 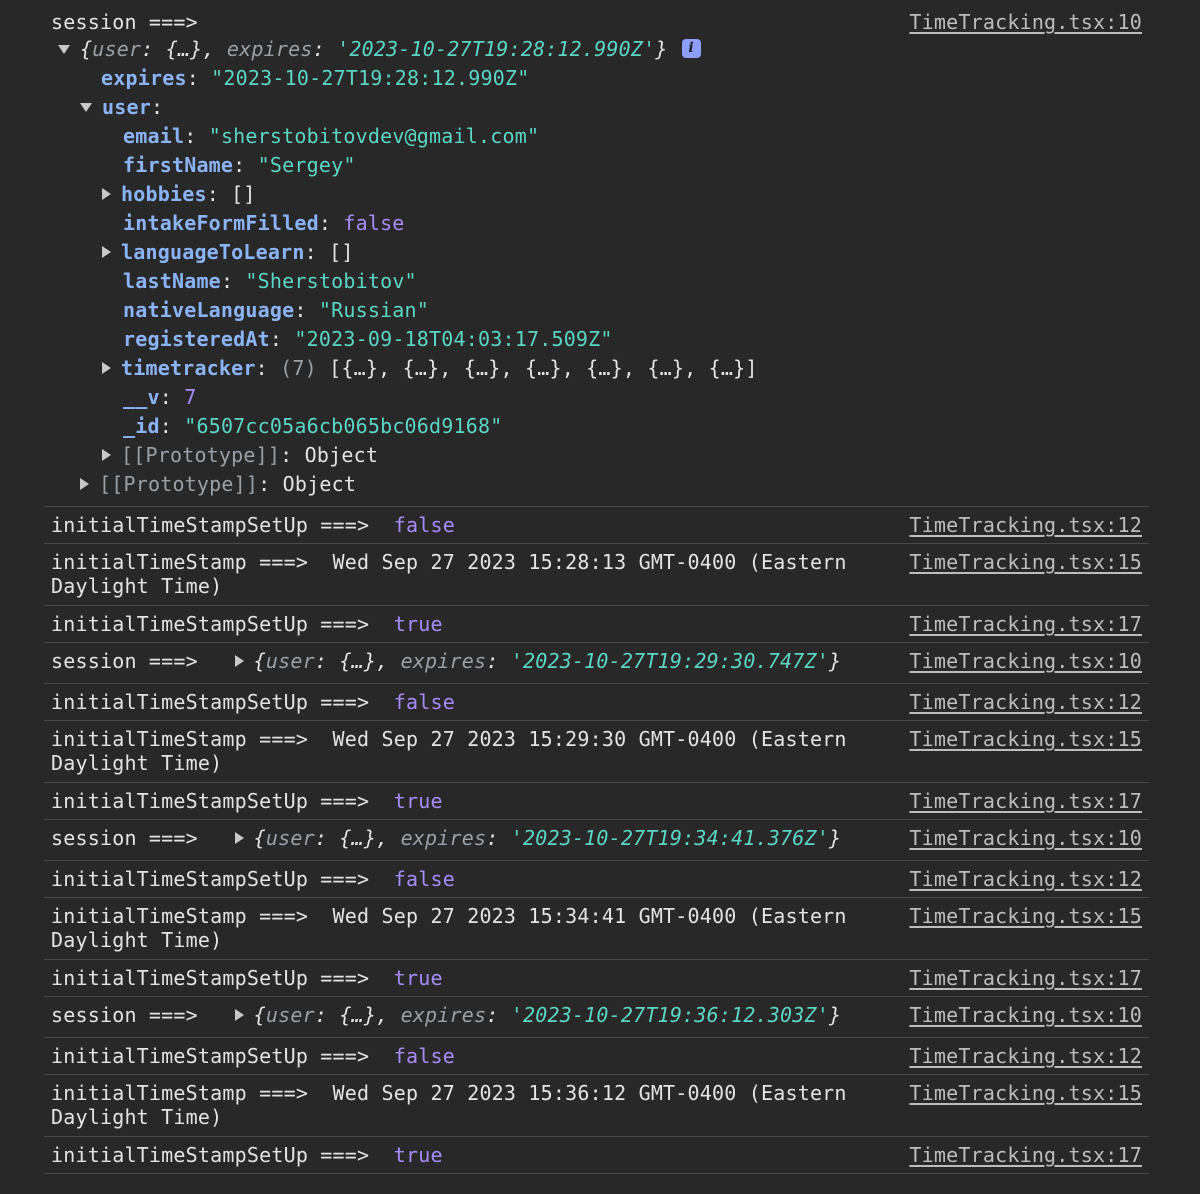 I want to click on property-id: _id: "6507cc05a6cb065bc06d9168", so click(x=313, y=426).